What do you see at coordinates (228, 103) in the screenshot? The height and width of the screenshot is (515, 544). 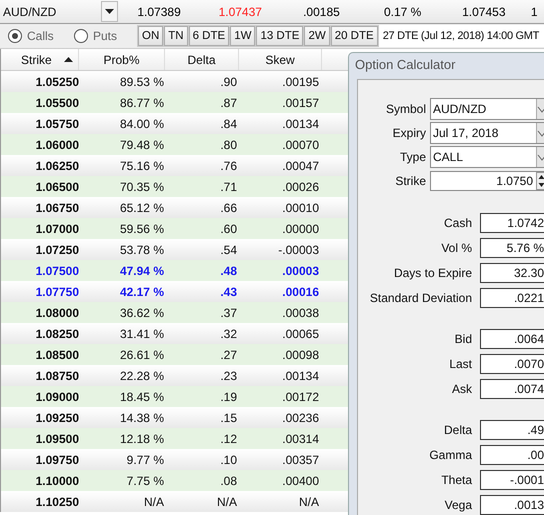 I see `table-cell-text: .87` at bounding box center [228, 103].